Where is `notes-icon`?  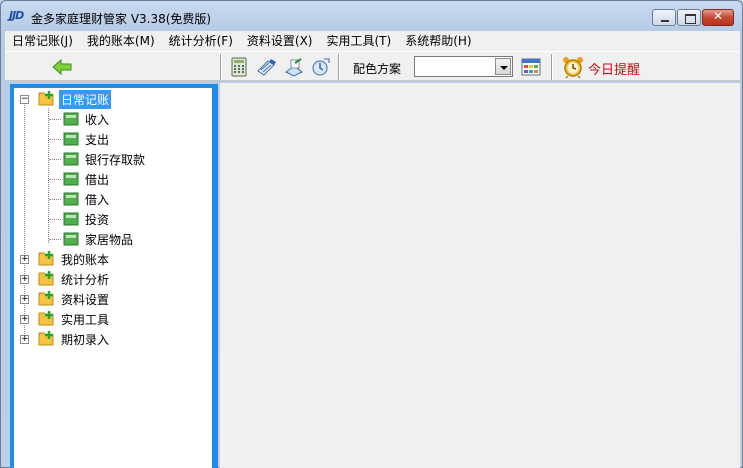 notes-icon is located at coordinates (266, 67).